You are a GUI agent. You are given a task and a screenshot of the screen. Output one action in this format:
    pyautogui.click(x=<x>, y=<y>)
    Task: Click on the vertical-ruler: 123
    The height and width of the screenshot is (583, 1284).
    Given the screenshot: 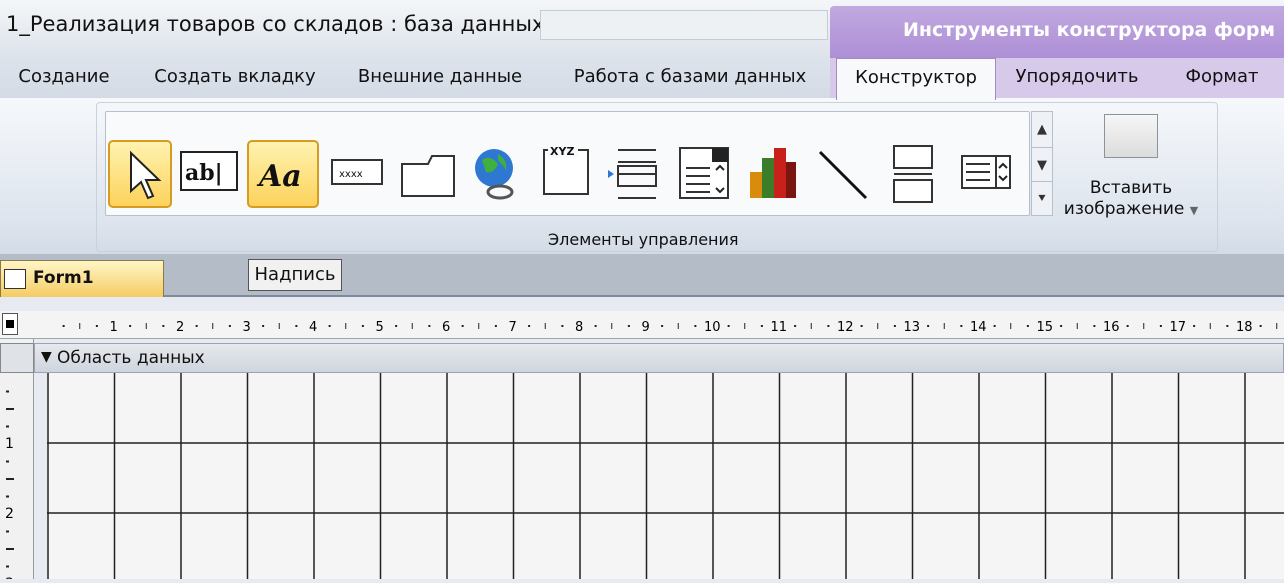 What is the action you would take?
    pyautogui.click(x=17, y=459)
    